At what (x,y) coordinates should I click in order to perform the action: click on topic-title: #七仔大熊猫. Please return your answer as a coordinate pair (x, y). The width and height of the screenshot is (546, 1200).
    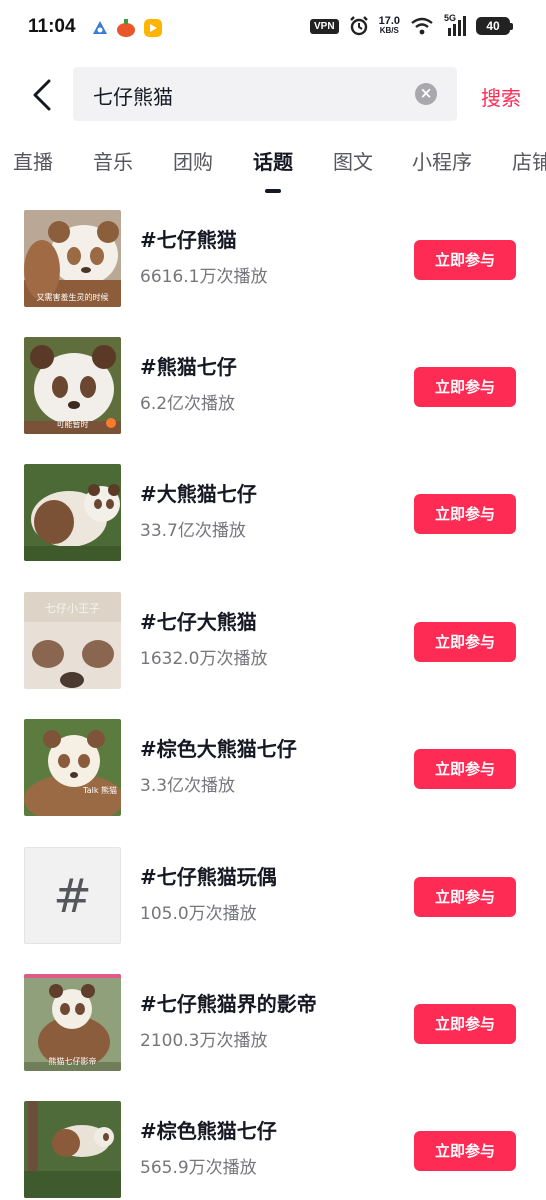
    Looking at the image, I should click on (198, 620).